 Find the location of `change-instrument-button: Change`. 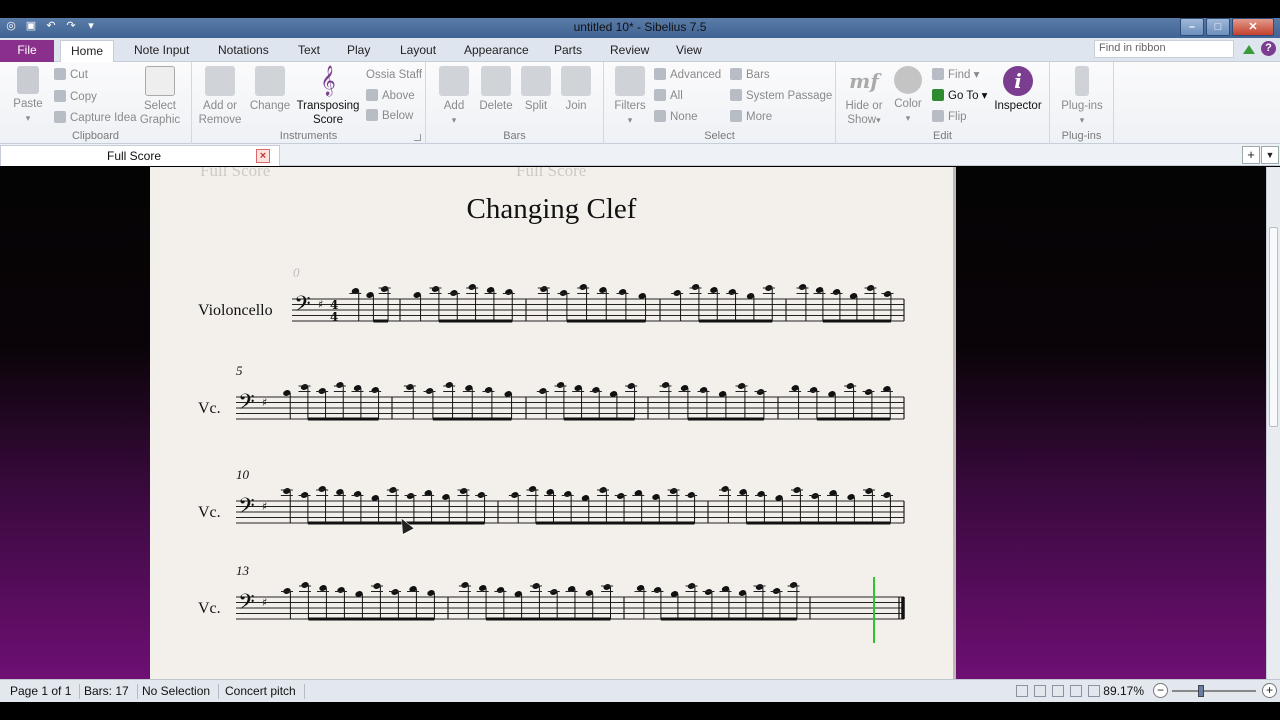

change-instrument-button: Change is located at coordinates (270, 89).